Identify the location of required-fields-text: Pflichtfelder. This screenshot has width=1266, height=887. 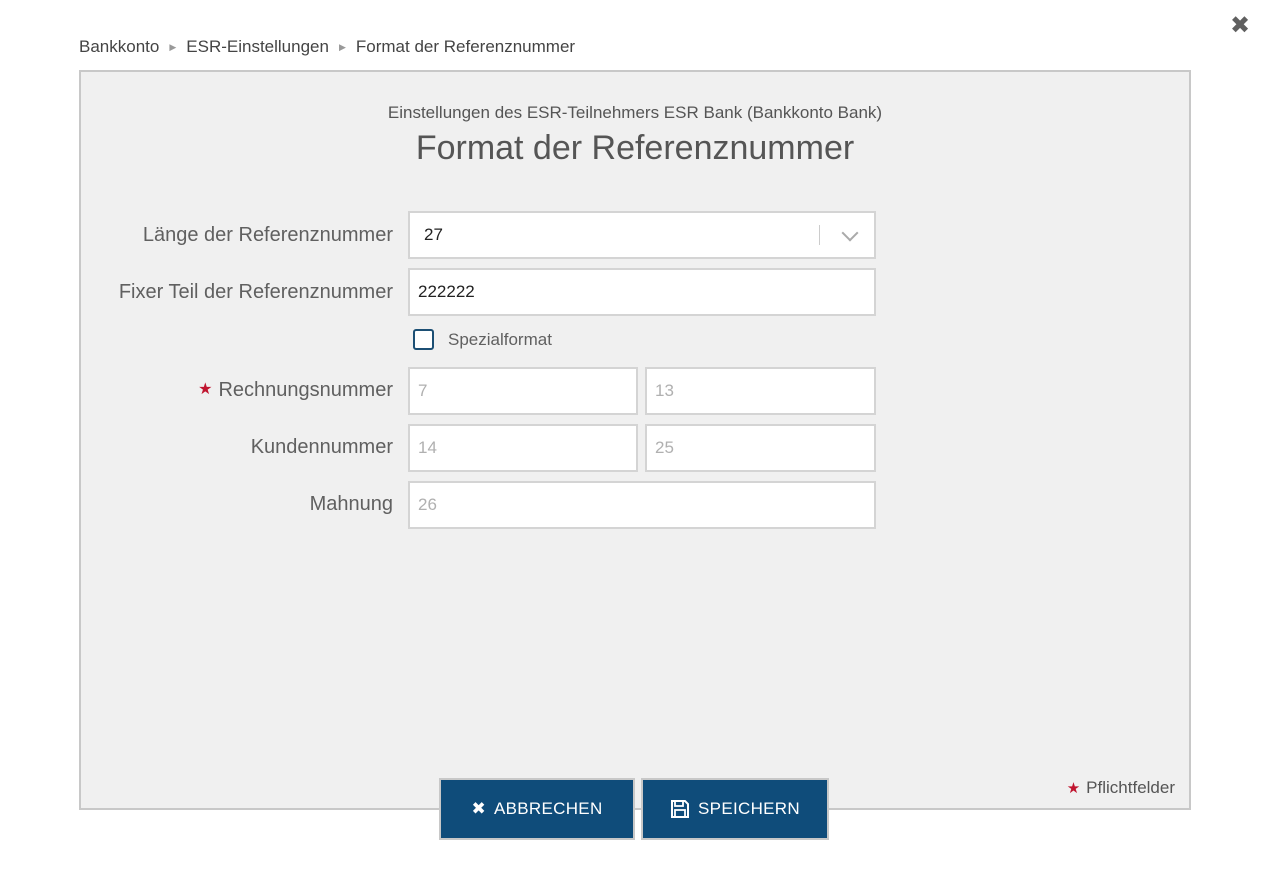
(1130, 787).